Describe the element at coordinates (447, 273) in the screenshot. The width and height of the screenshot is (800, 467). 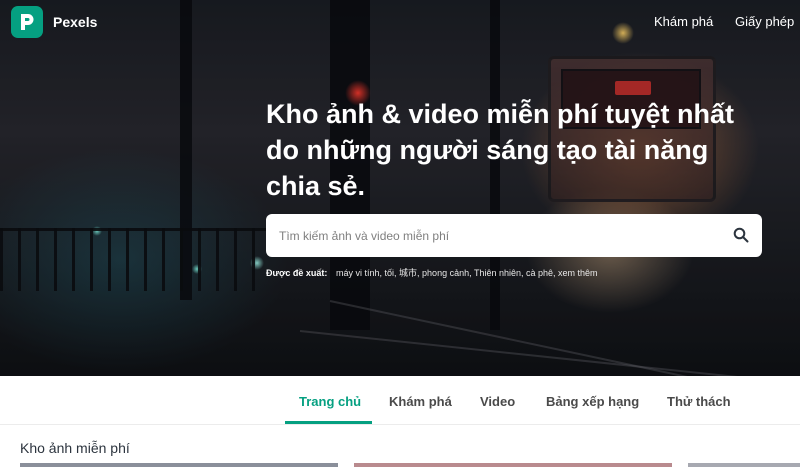
I see `suggestion-link: phong cảnh,` at that location.